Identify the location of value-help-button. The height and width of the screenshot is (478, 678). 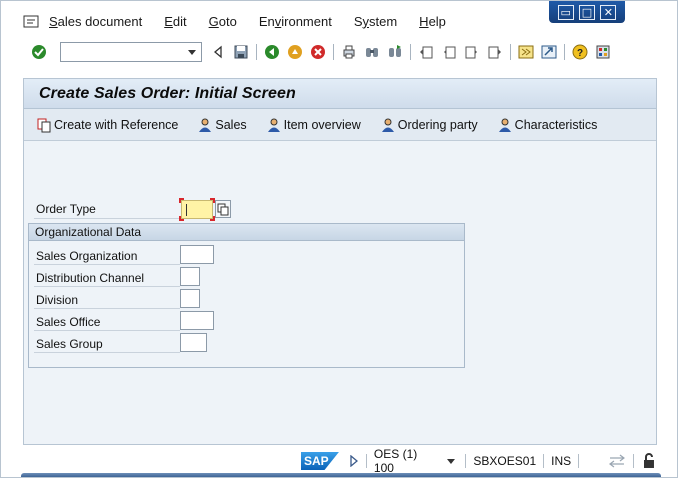
(223, 209).